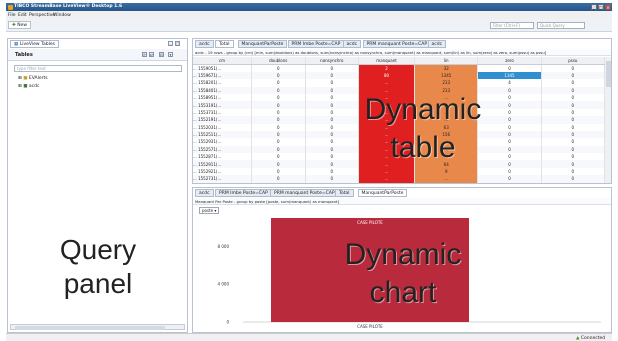 The width and height of the screenshot is (618, 341). I want to click on table-header-row: cm doublons nonsynchro manquant lin zero pssu, so click(399, 61).